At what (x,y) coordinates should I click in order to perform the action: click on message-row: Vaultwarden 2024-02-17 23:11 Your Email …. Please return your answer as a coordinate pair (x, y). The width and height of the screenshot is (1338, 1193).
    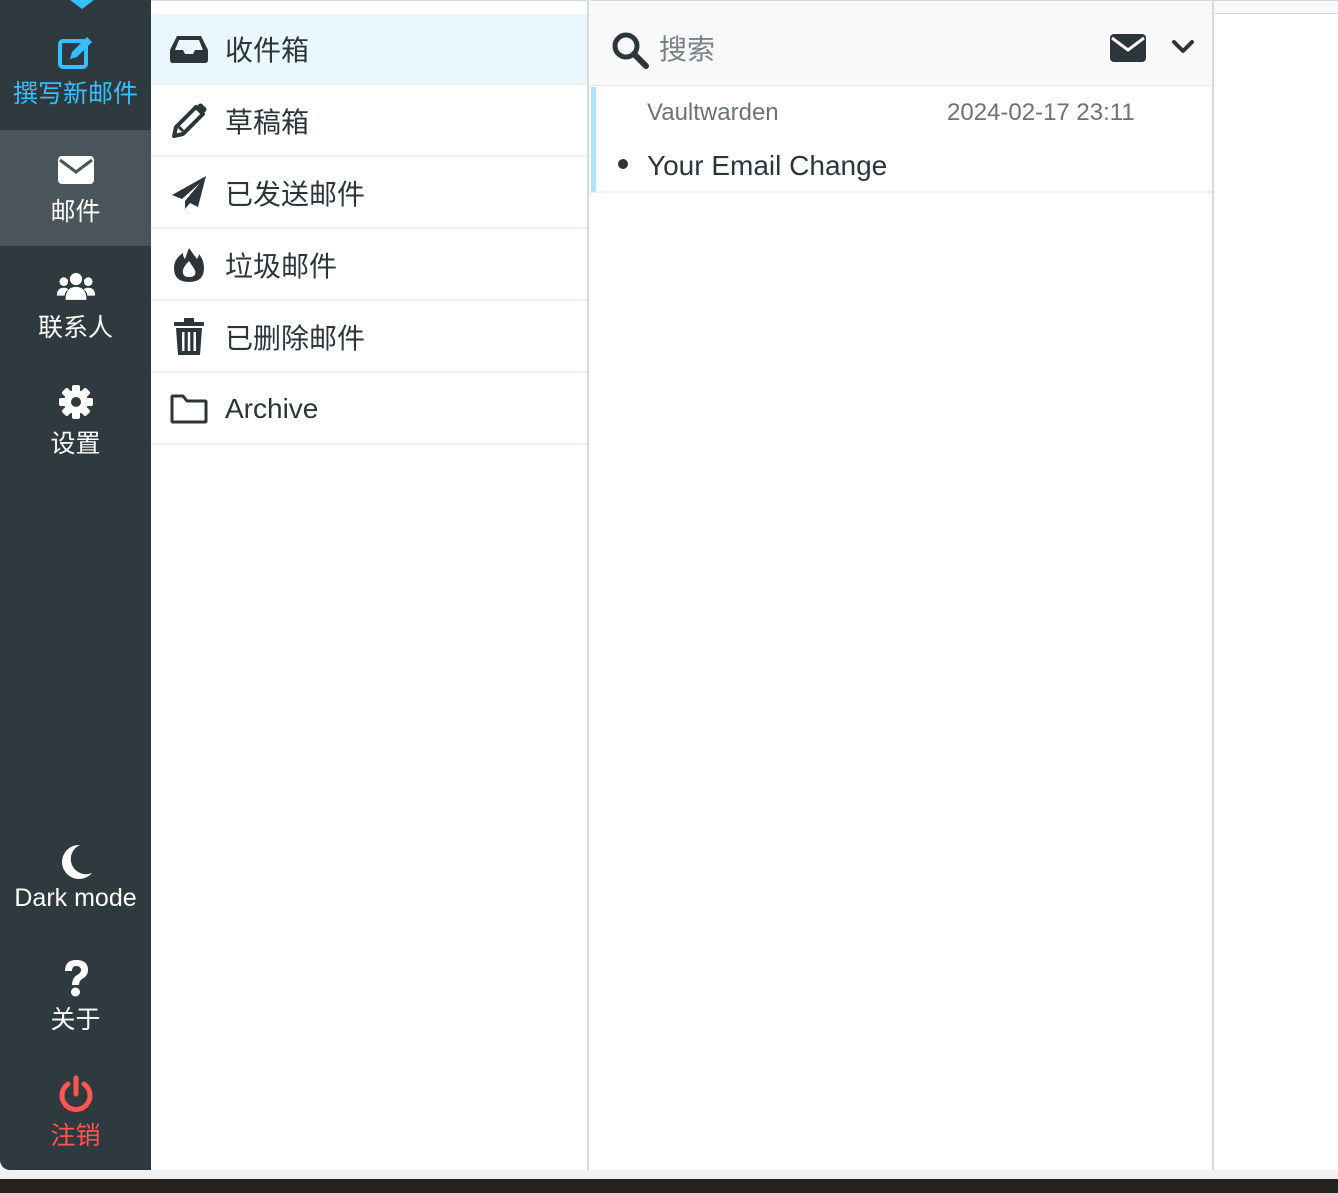
    Looking at the image, I should click on (901, 140).